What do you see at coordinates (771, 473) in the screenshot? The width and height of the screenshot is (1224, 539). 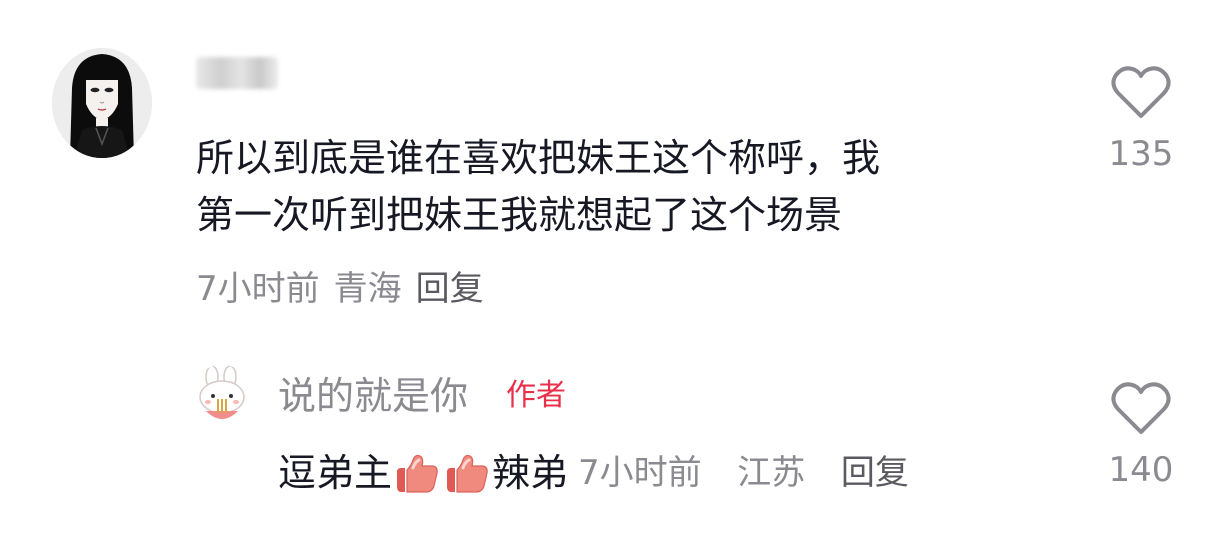 I see `reply-location: 江苏` at bounding box center [771, 473].